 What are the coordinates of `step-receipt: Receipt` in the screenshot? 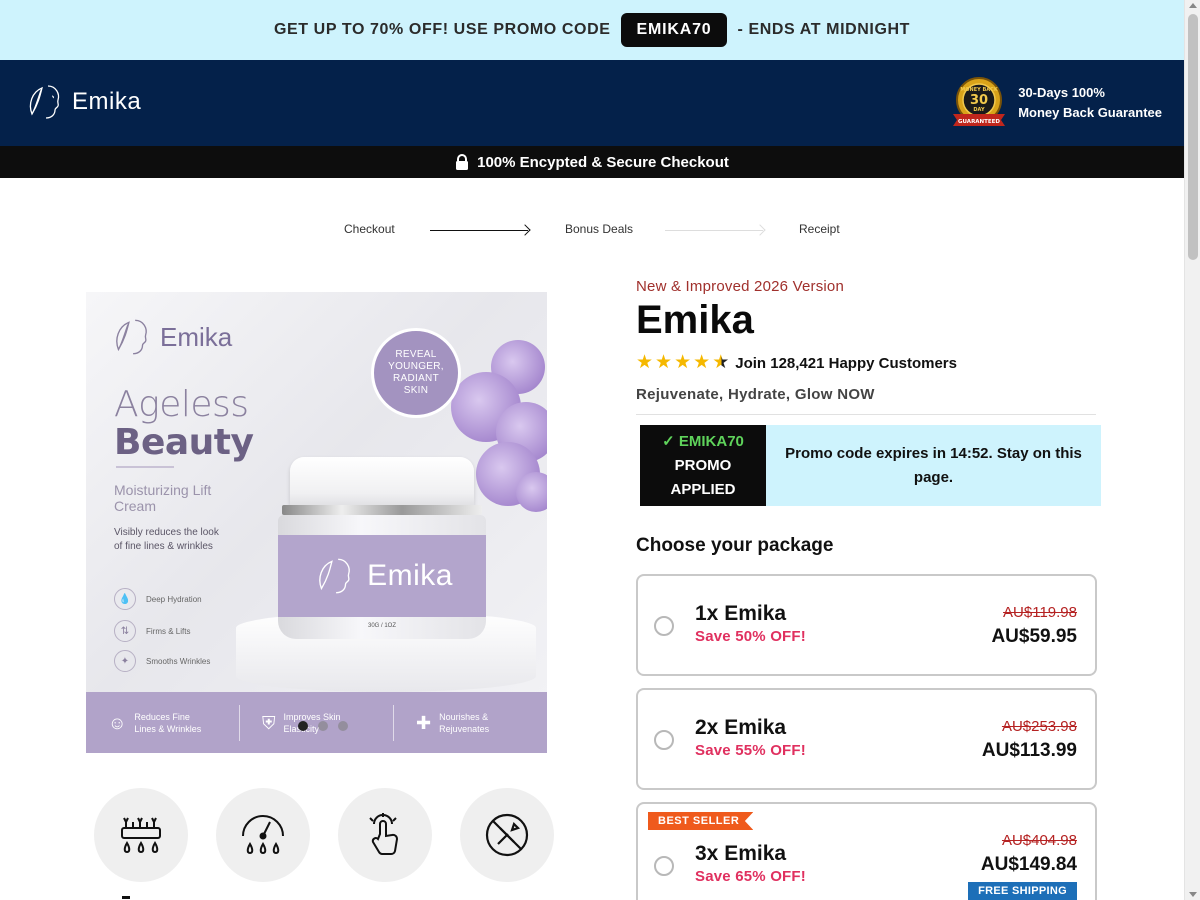 It's located at (819, 229).